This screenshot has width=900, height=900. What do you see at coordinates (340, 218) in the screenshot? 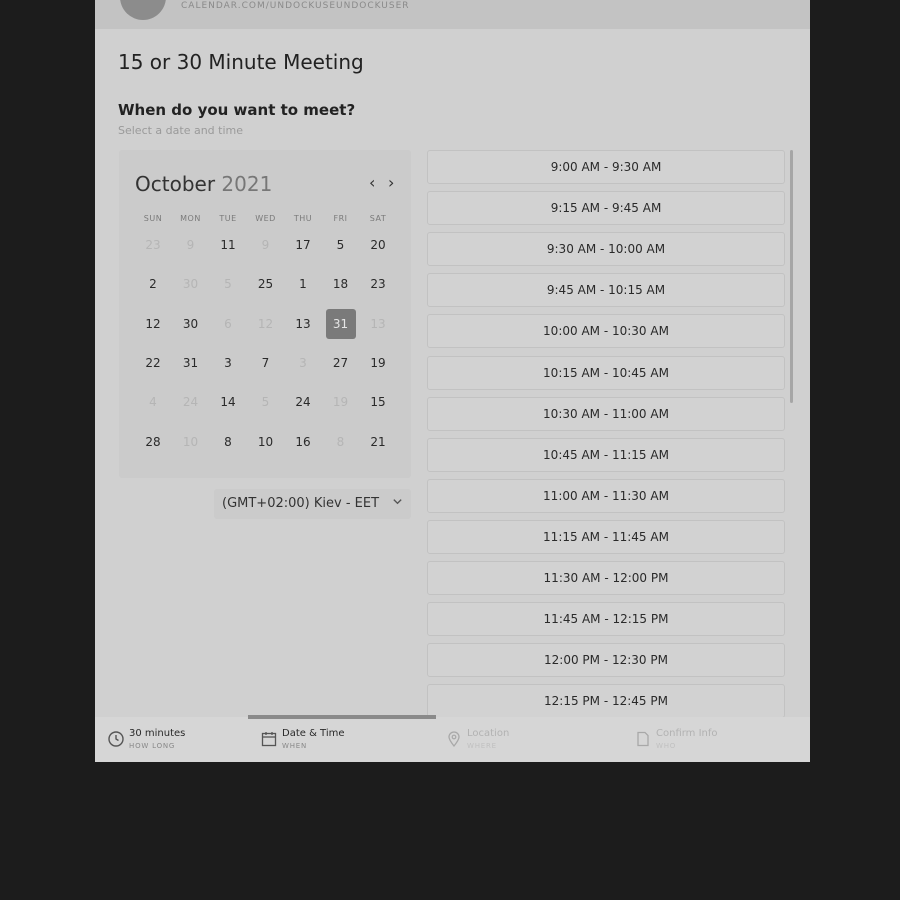
I see `weekday-label: FRI` at bounding box center [340, 218].